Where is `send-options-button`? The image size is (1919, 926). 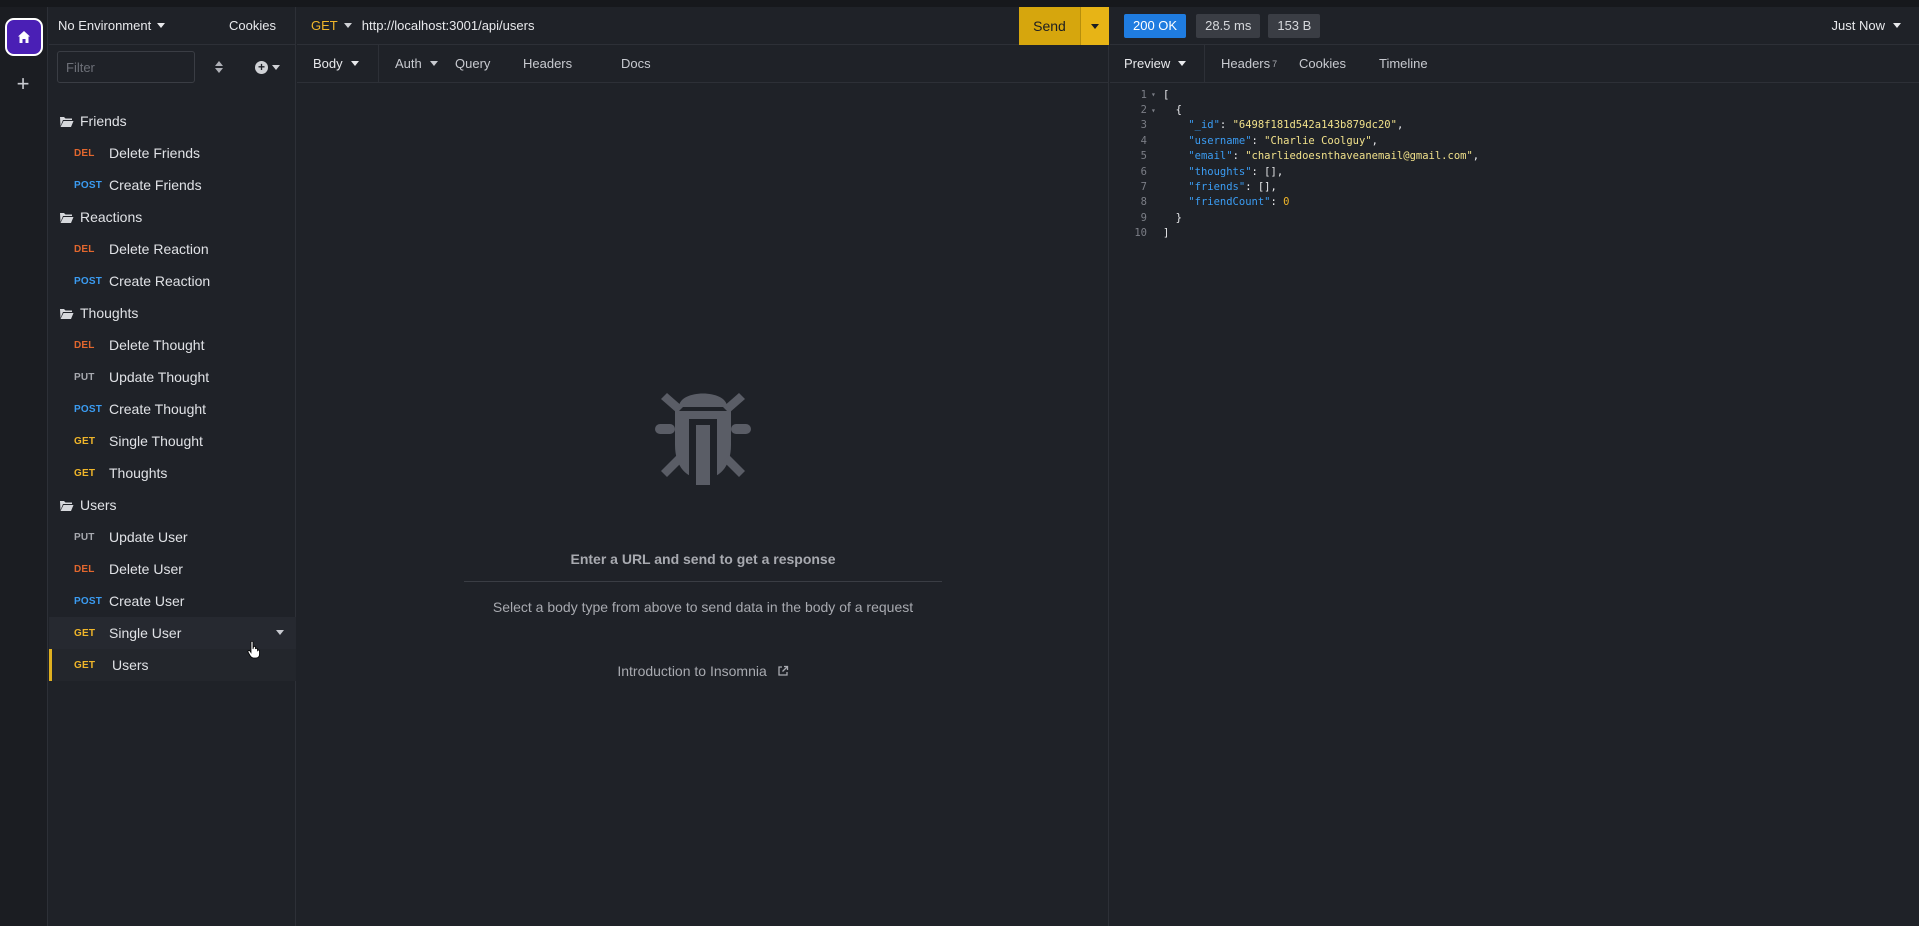
send-options-button is located at coordinates (1094, 26).